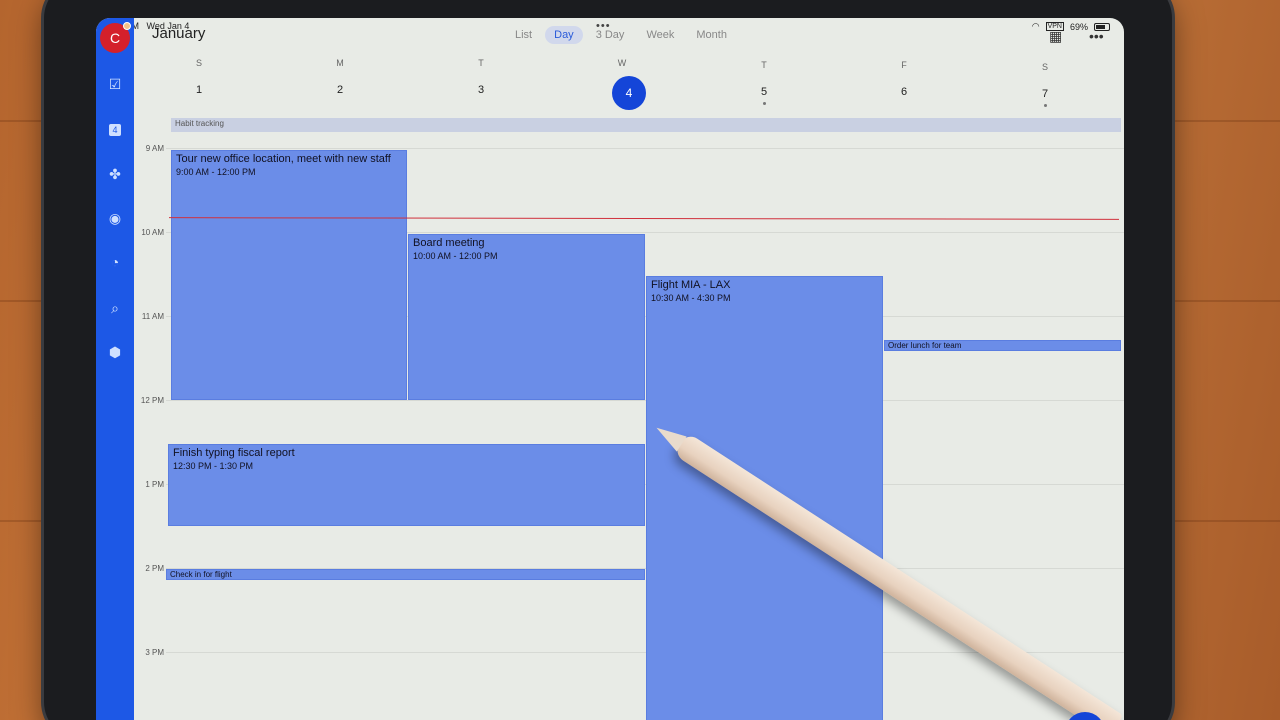  I want to click on hour-label: 2 PM, so click(154, 568).